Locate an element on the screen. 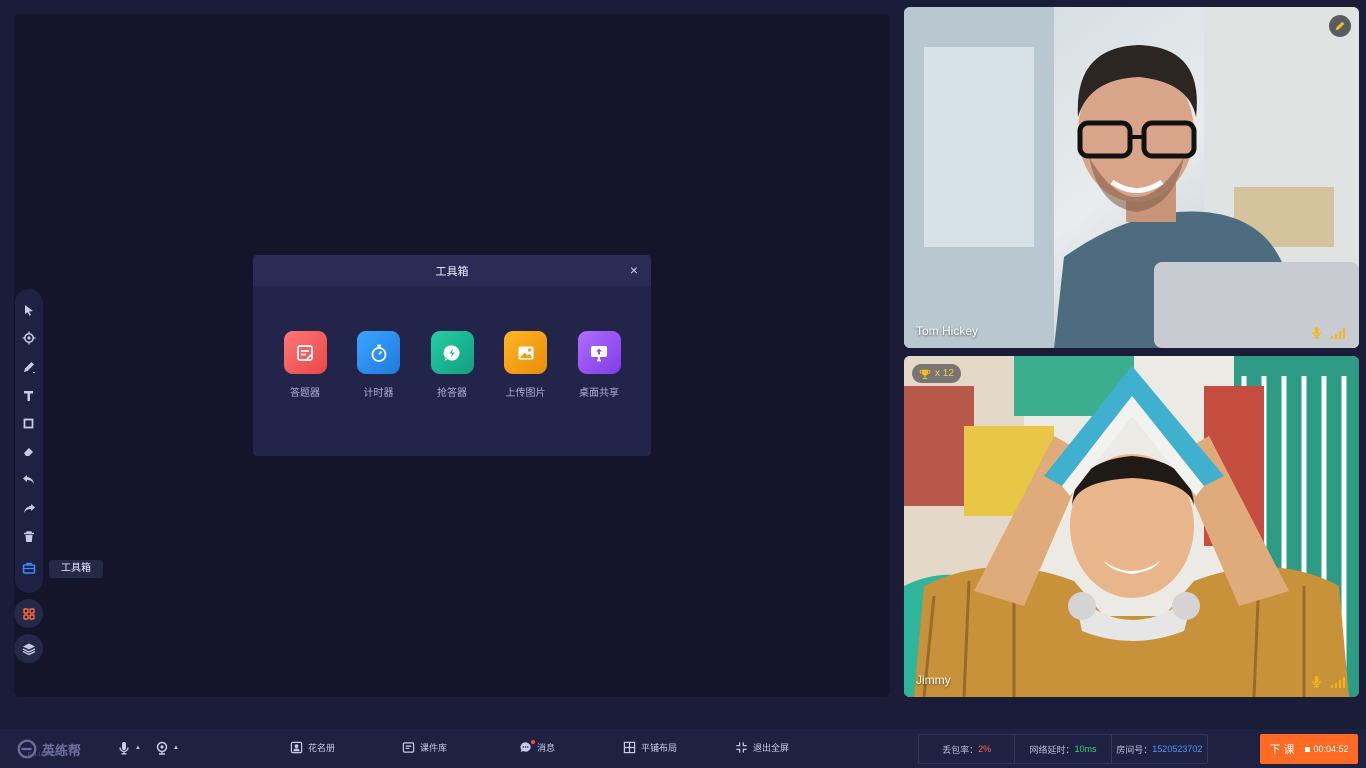 The height and width of the screenshot is (768, 1366). messages-label: 消息 is located at coordinates (546, 748).